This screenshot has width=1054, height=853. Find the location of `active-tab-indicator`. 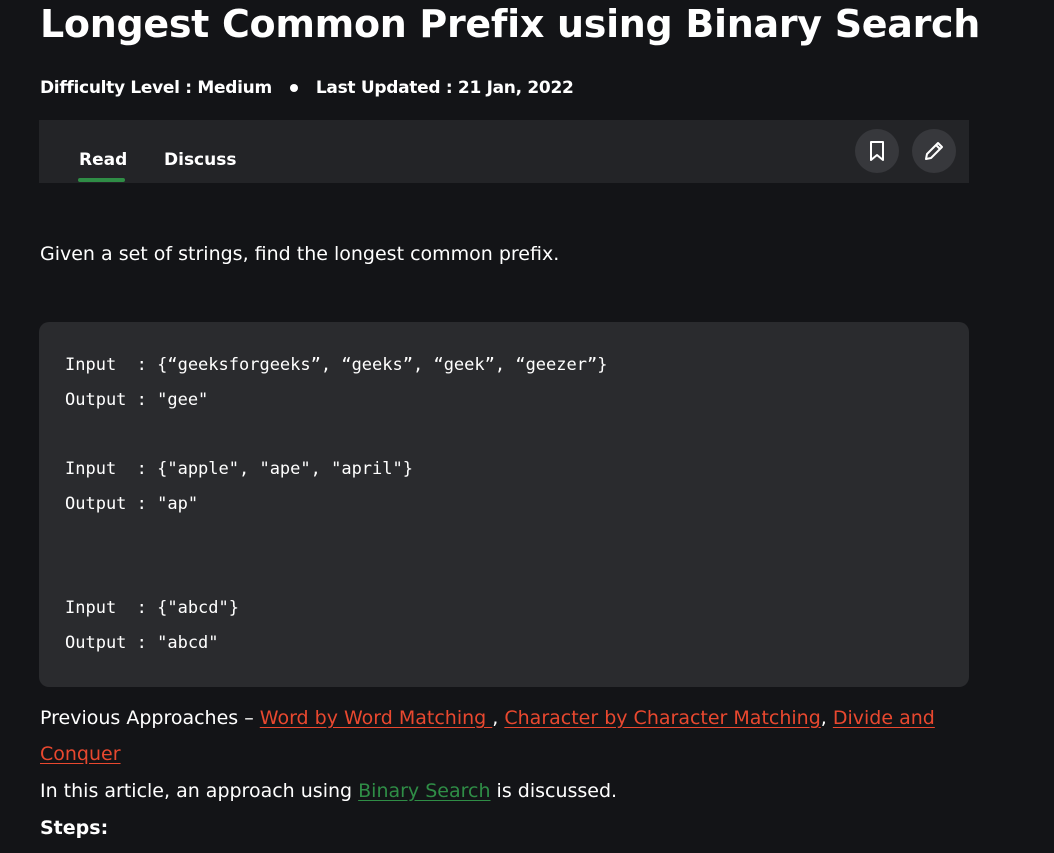

active-tab-indicator is located at coordinates (101, 180).